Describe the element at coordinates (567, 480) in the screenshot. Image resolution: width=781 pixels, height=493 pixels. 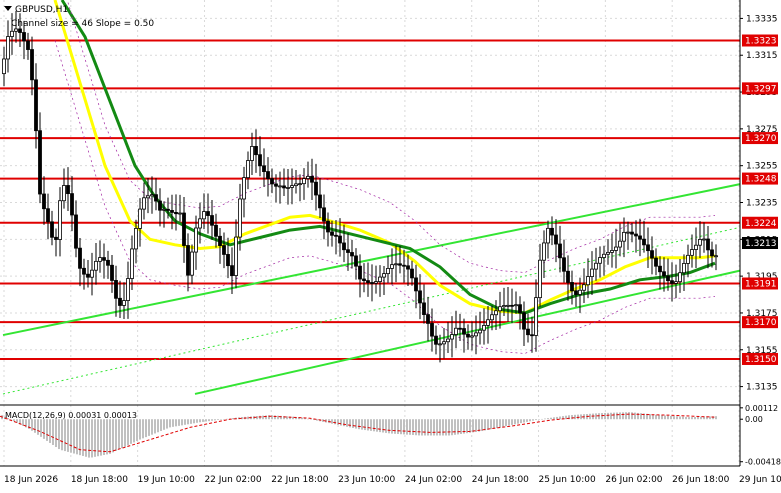
I see `x-tick-label: 25 Jun 10:00` at that location.